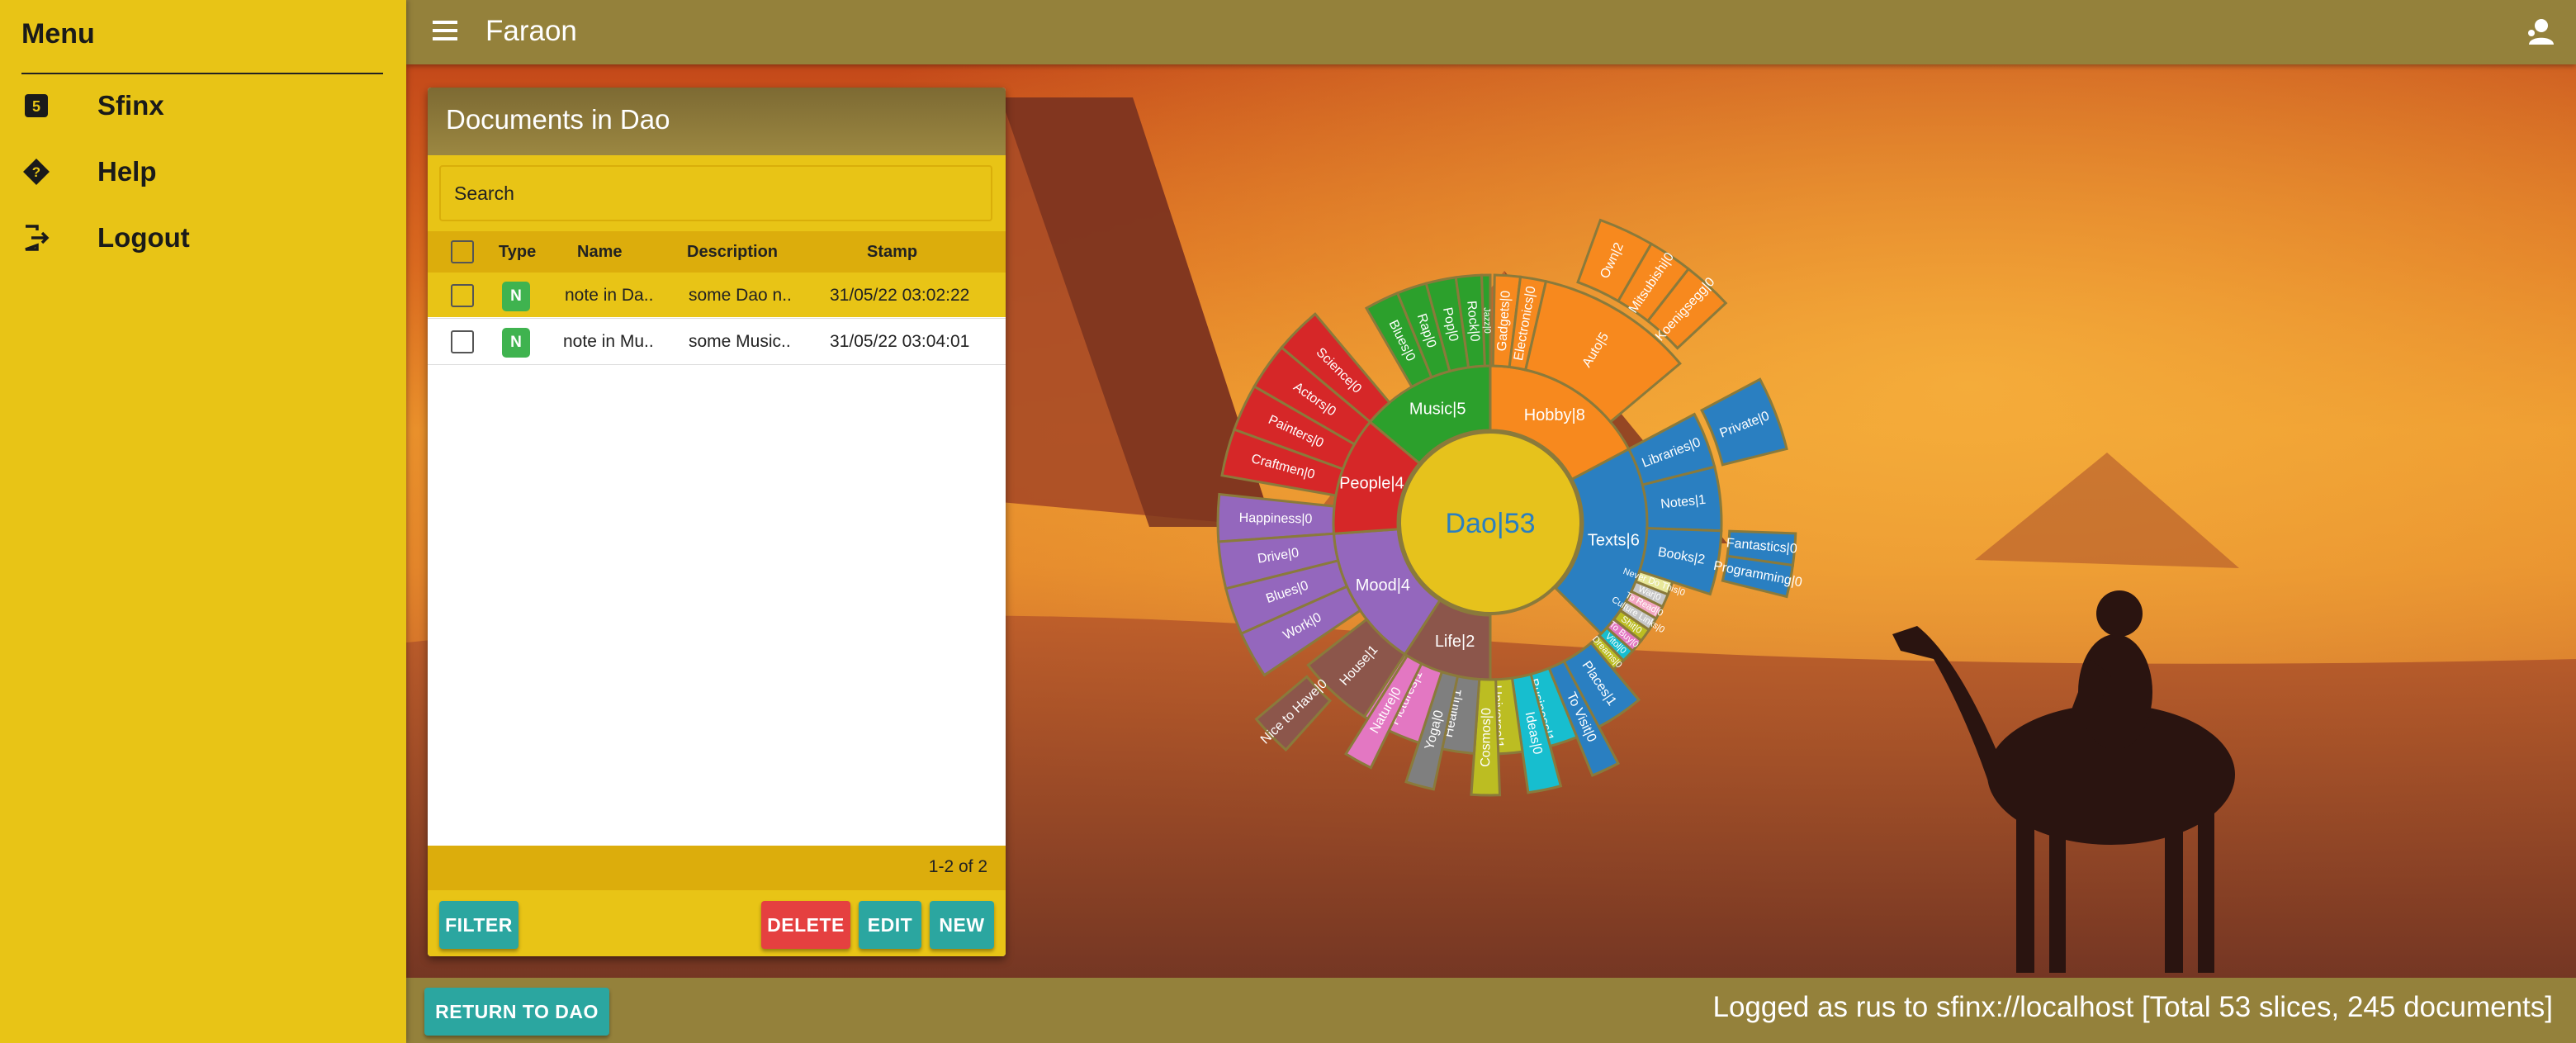 This screenshot has height=1043, width=2576. I want to click on sidebar-item-logout: Logout, so click(203, 238).